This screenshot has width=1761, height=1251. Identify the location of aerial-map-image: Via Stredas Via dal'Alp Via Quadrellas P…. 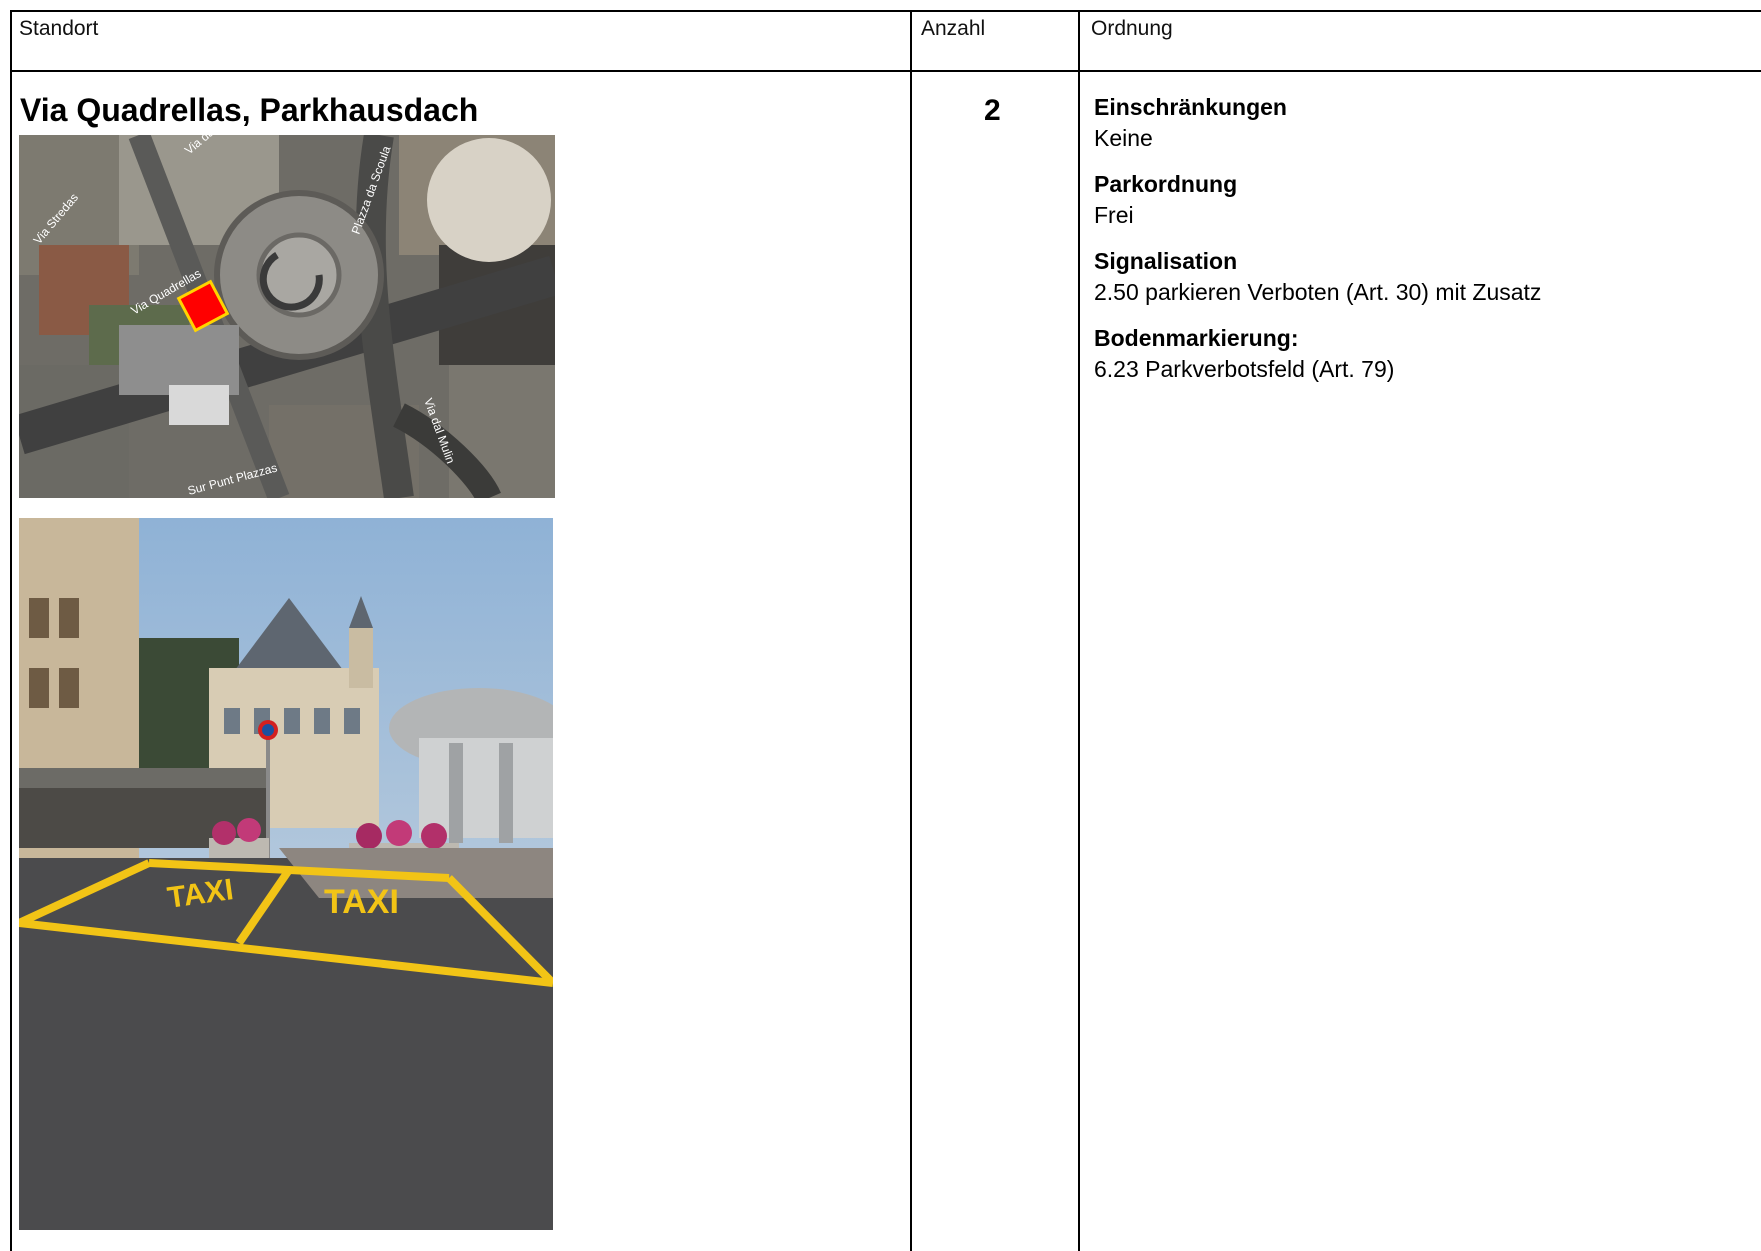
(287, 316).